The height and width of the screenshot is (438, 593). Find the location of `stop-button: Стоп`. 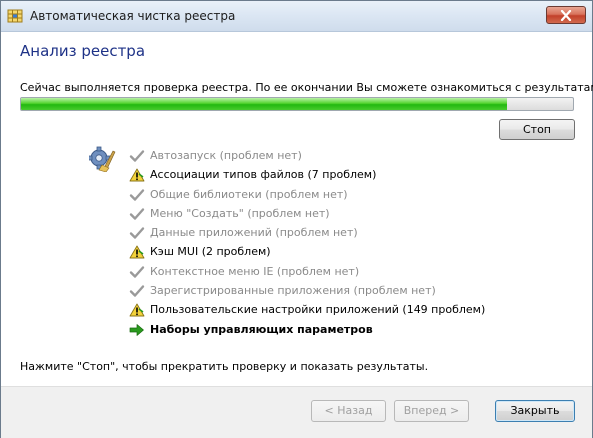

stop-button: Стоп is located at coordinates (537, 129).